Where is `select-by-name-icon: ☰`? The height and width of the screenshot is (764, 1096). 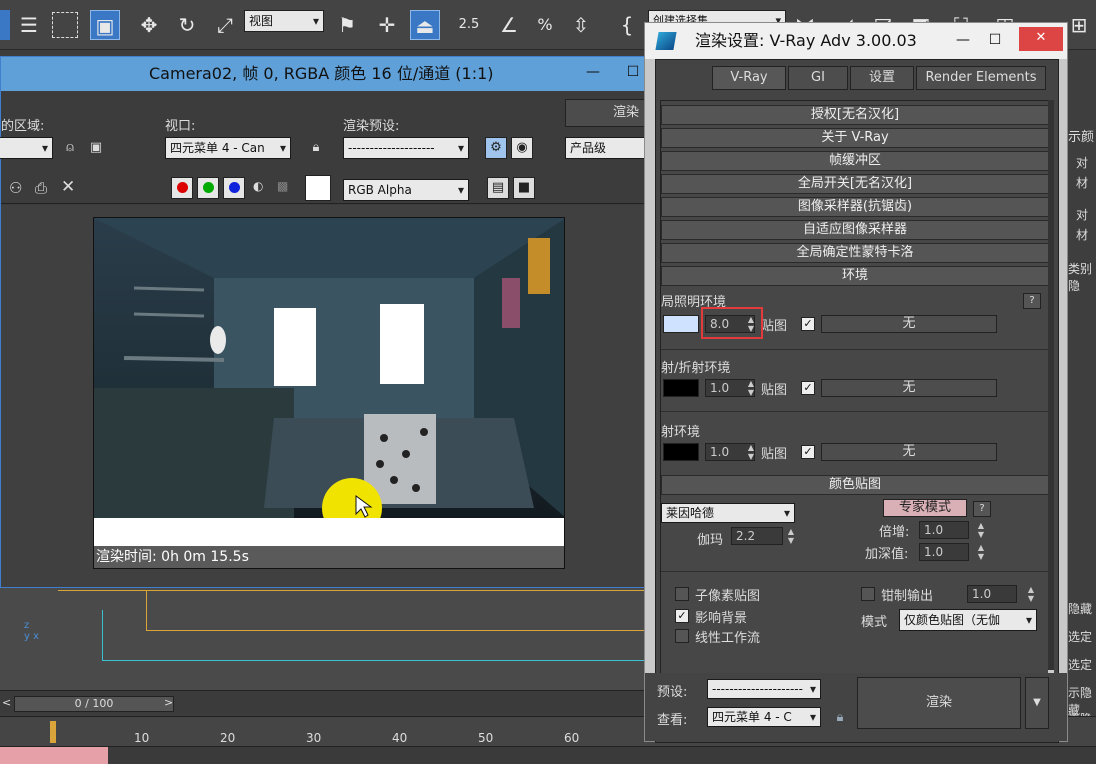 select-by-name-icon: ☰ is located at coordinates (29, 25).